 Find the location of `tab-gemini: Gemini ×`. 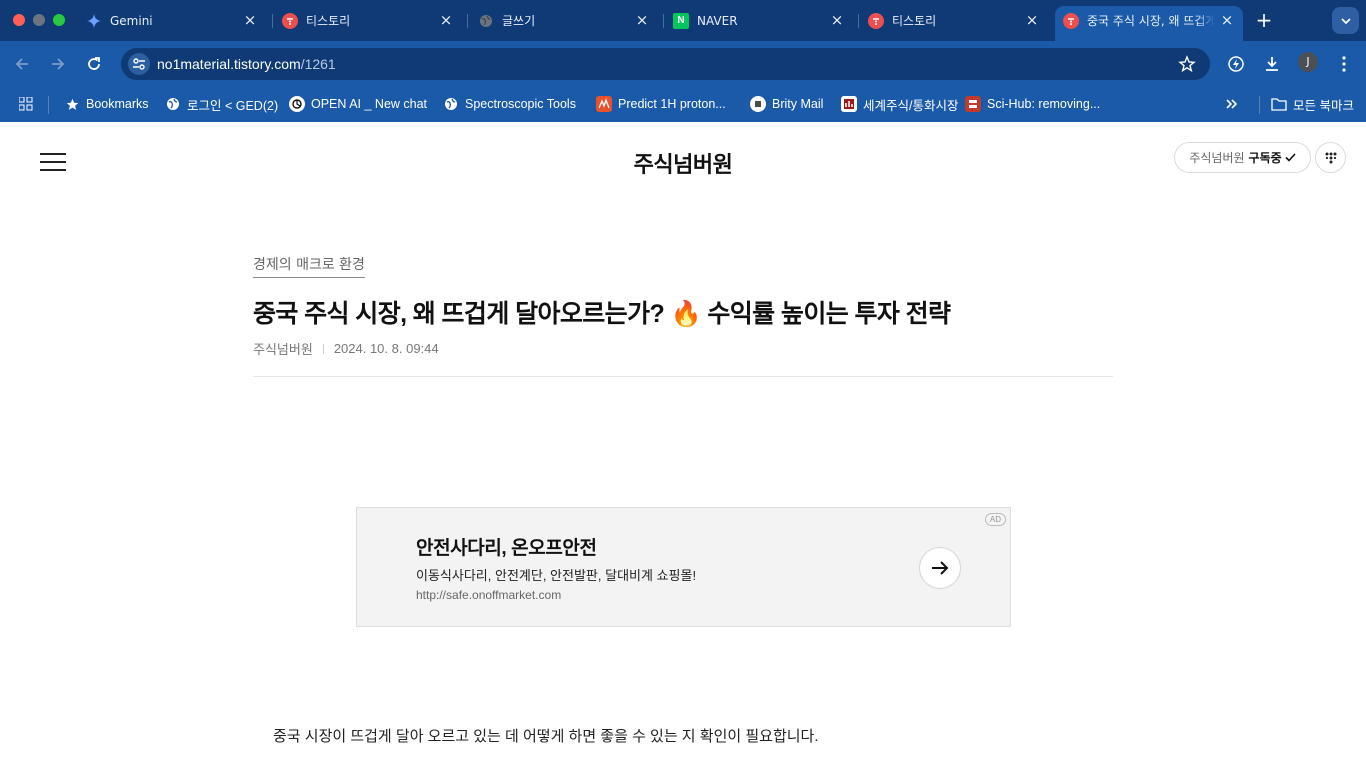

tab-gemini: Gemini × is located at coordinates (176, 20).